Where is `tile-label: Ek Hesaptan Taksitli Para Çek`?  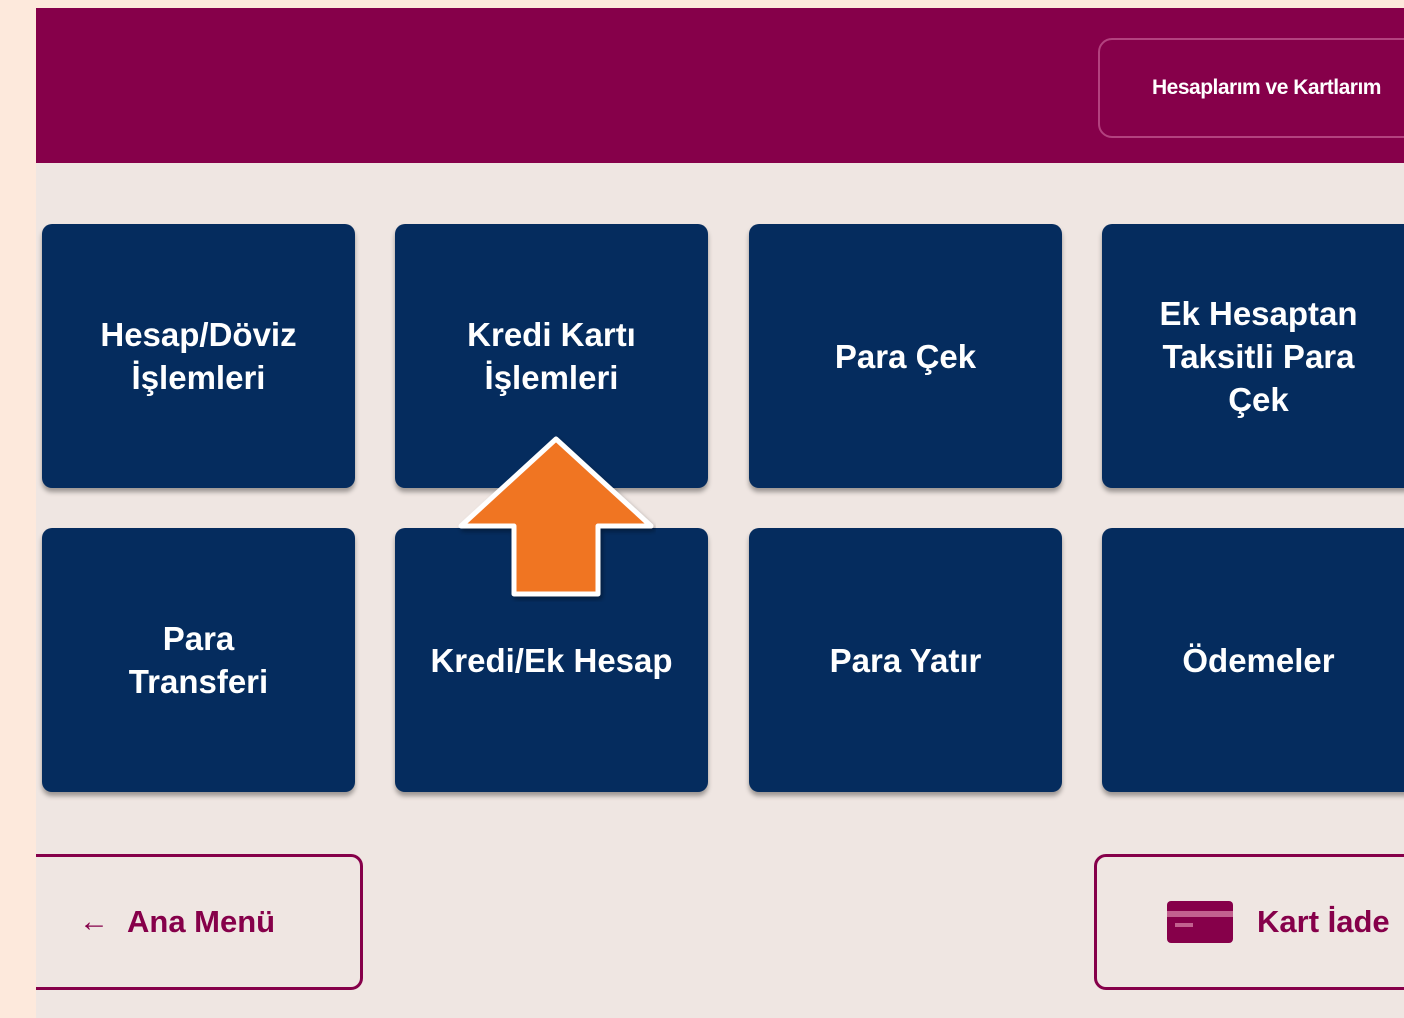 tile-label: Ek Hesaptan Taksitli Para Çek is located at coordinates (1258, 356).